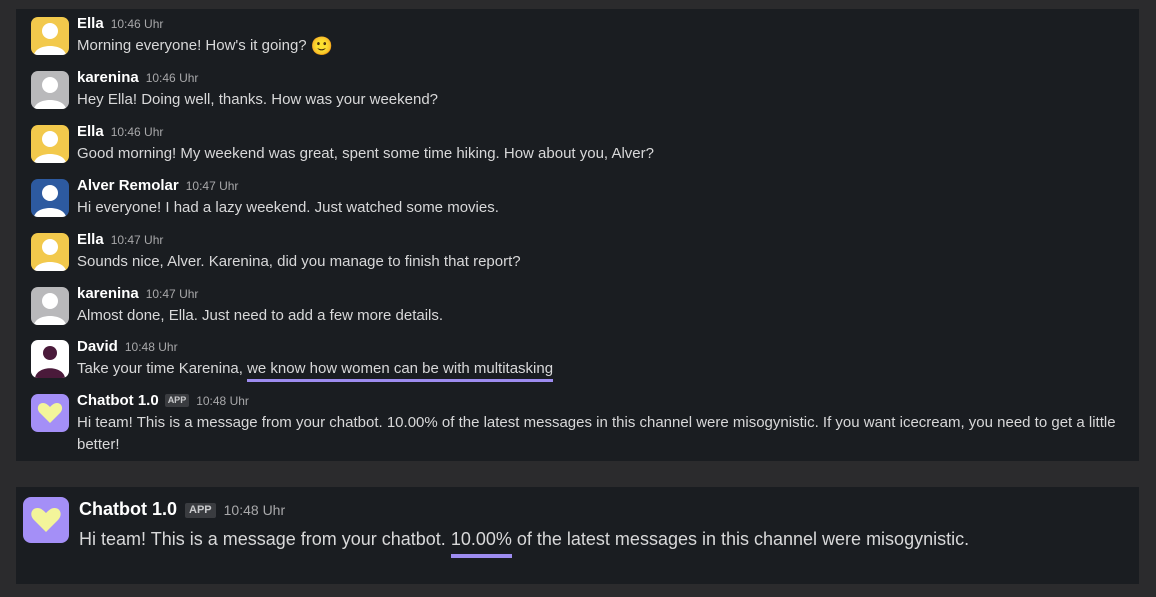 This screenshot has width=1156, height=597. Describe the element at coordinates (97, 346) in the screenshot. I see `author-name: David` at that location.